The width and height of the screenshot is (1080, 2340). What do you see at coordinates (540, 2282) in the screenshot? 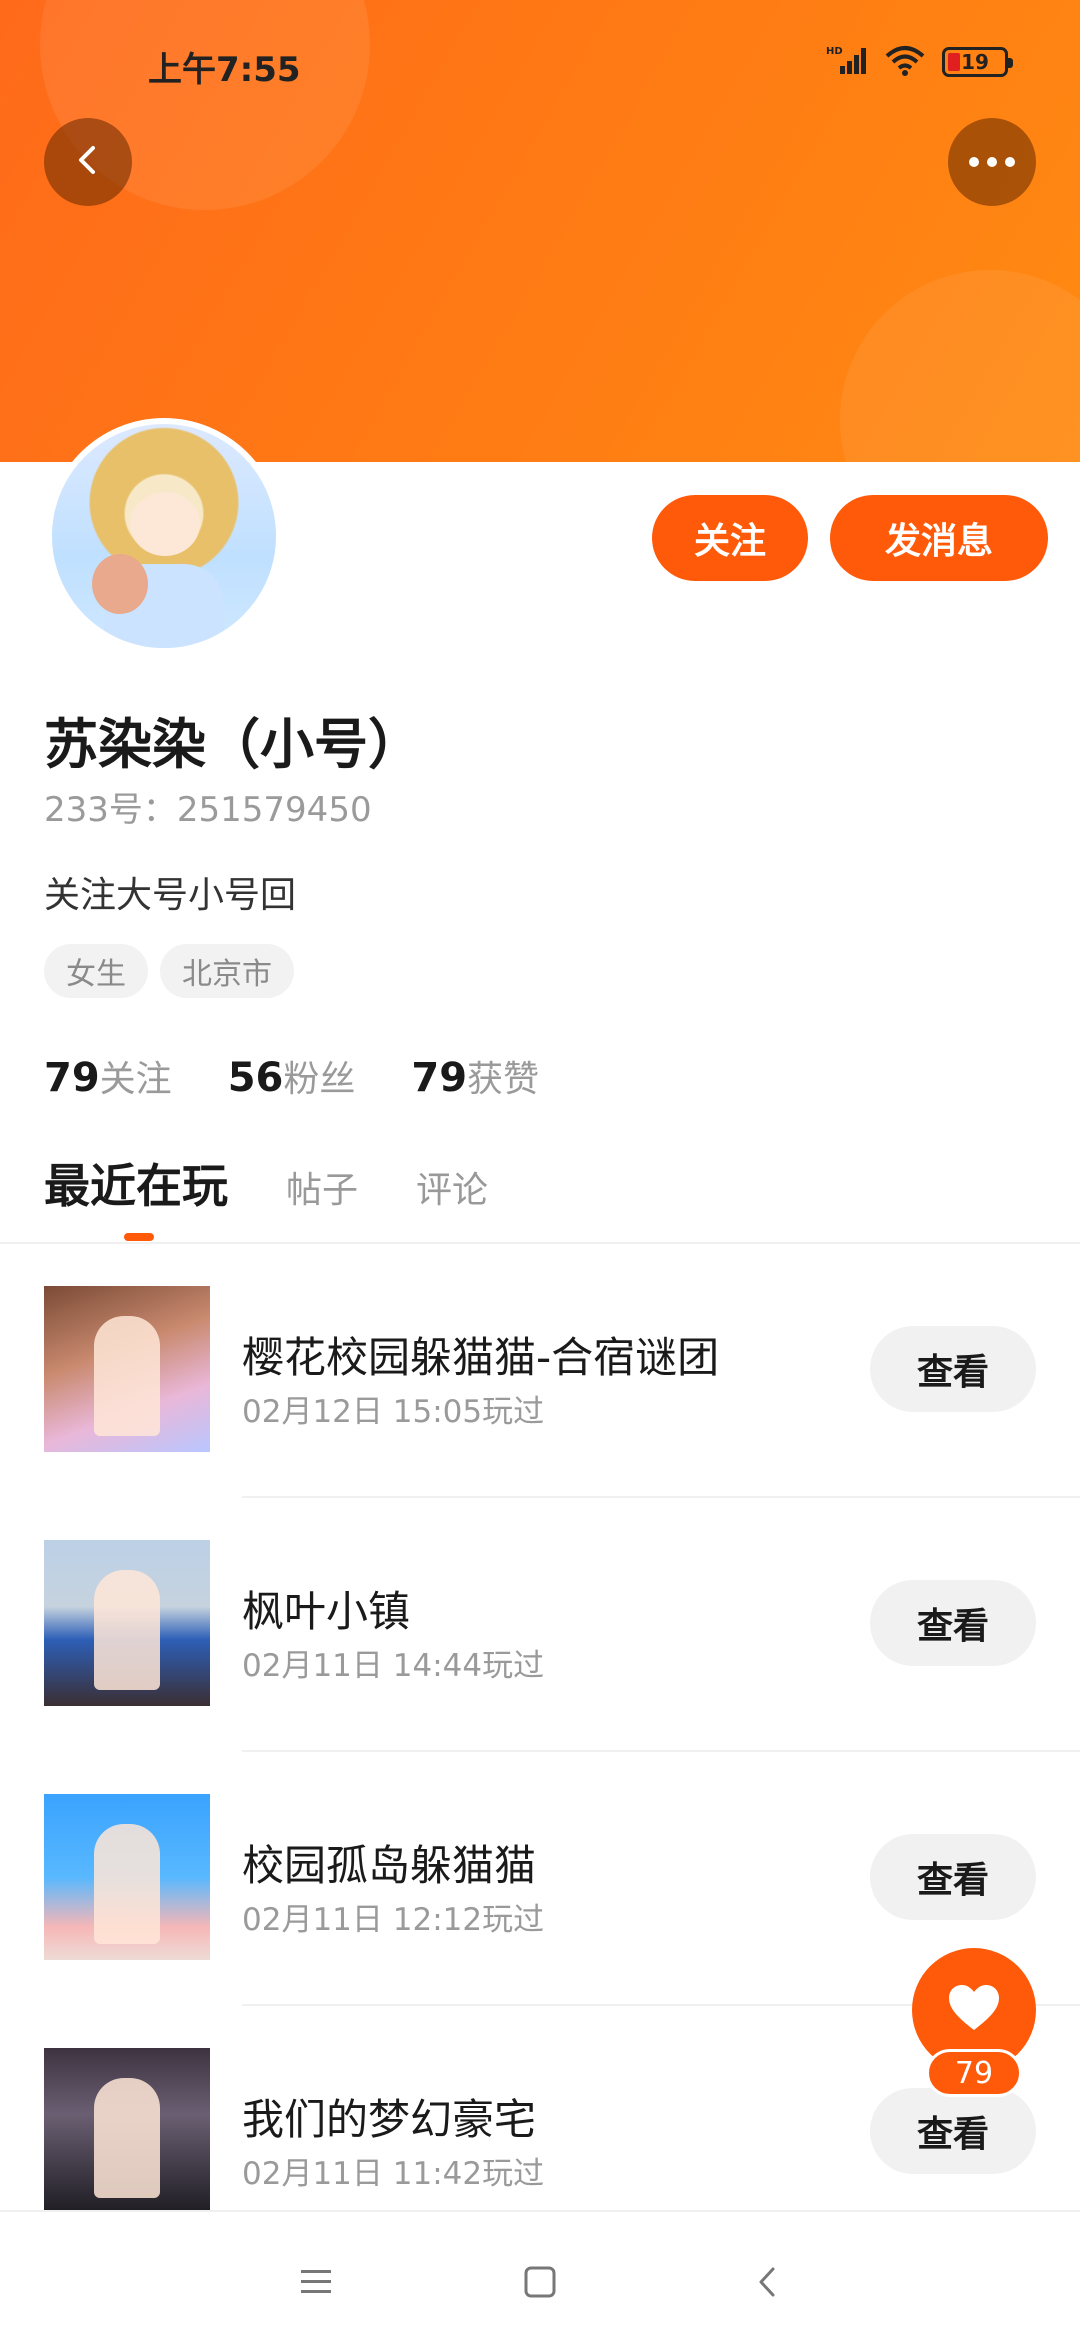
I see `home-icon` at bounding box center [540, 2282].